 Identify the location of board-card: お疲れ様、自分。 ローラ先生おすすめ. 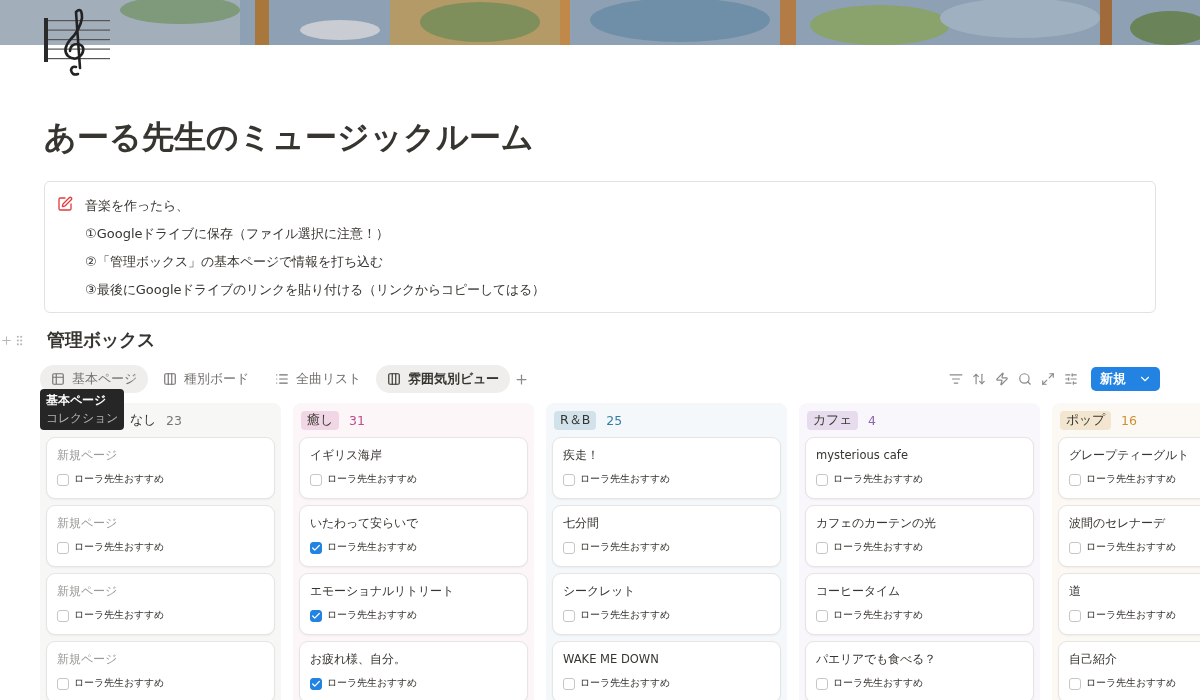
(413, 670).